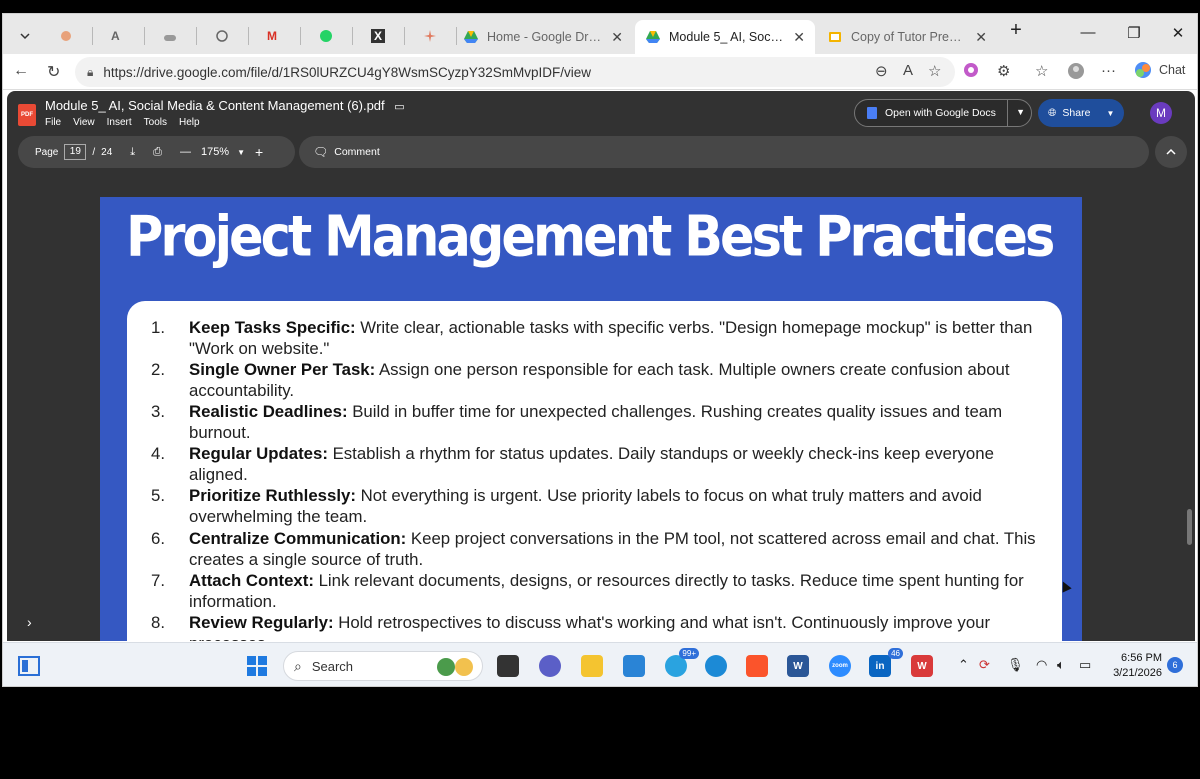  Describe the element at coordinates (383, 36) in the screenshot. I see `pinned-tab-x: X` at that location.